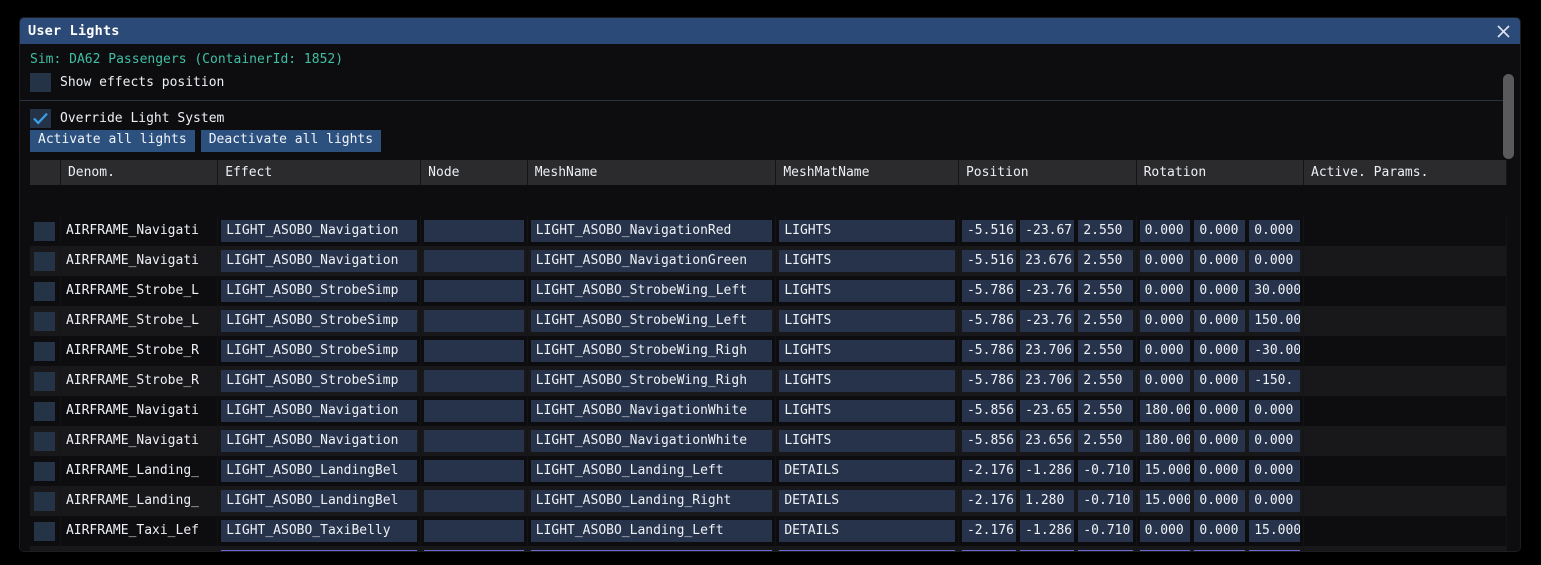  I want to click on effect-cell: LIGHT_ASOBO_LandingBel, so click(319, 501).